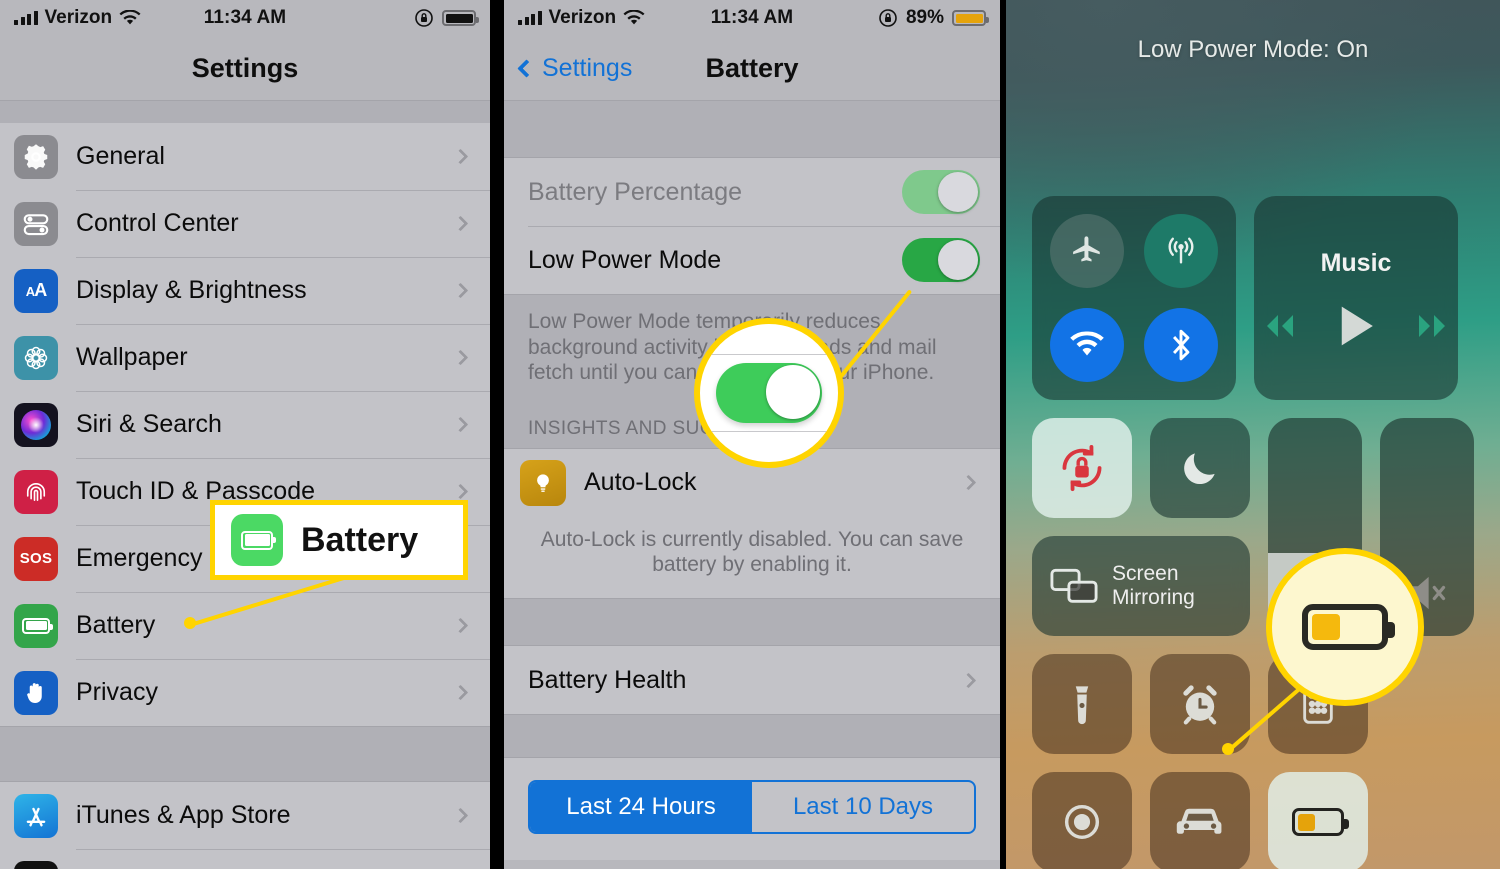 The width and height of the screenshot is (1500, 869). Describe the element at coordinates (245, 859) in the screenshot. I see `sidebar-item-partial` at that location.